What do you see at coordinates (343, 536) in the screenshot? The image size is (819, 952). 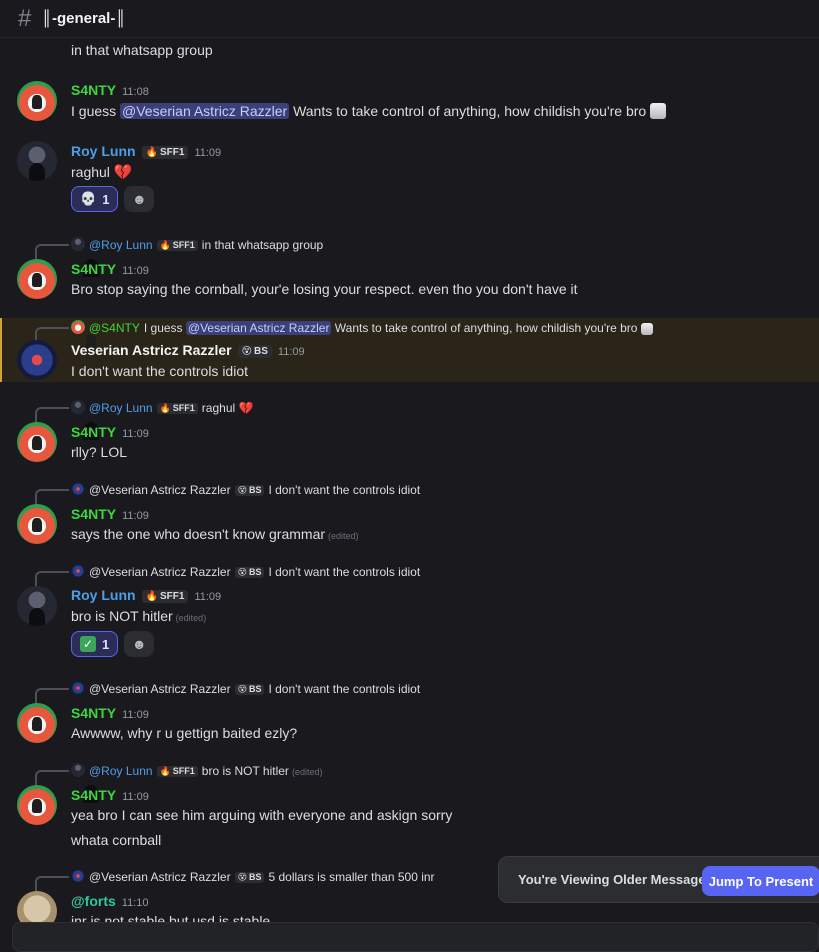 I see `edited-marker: (edited)` at bounding box center [343, 536].